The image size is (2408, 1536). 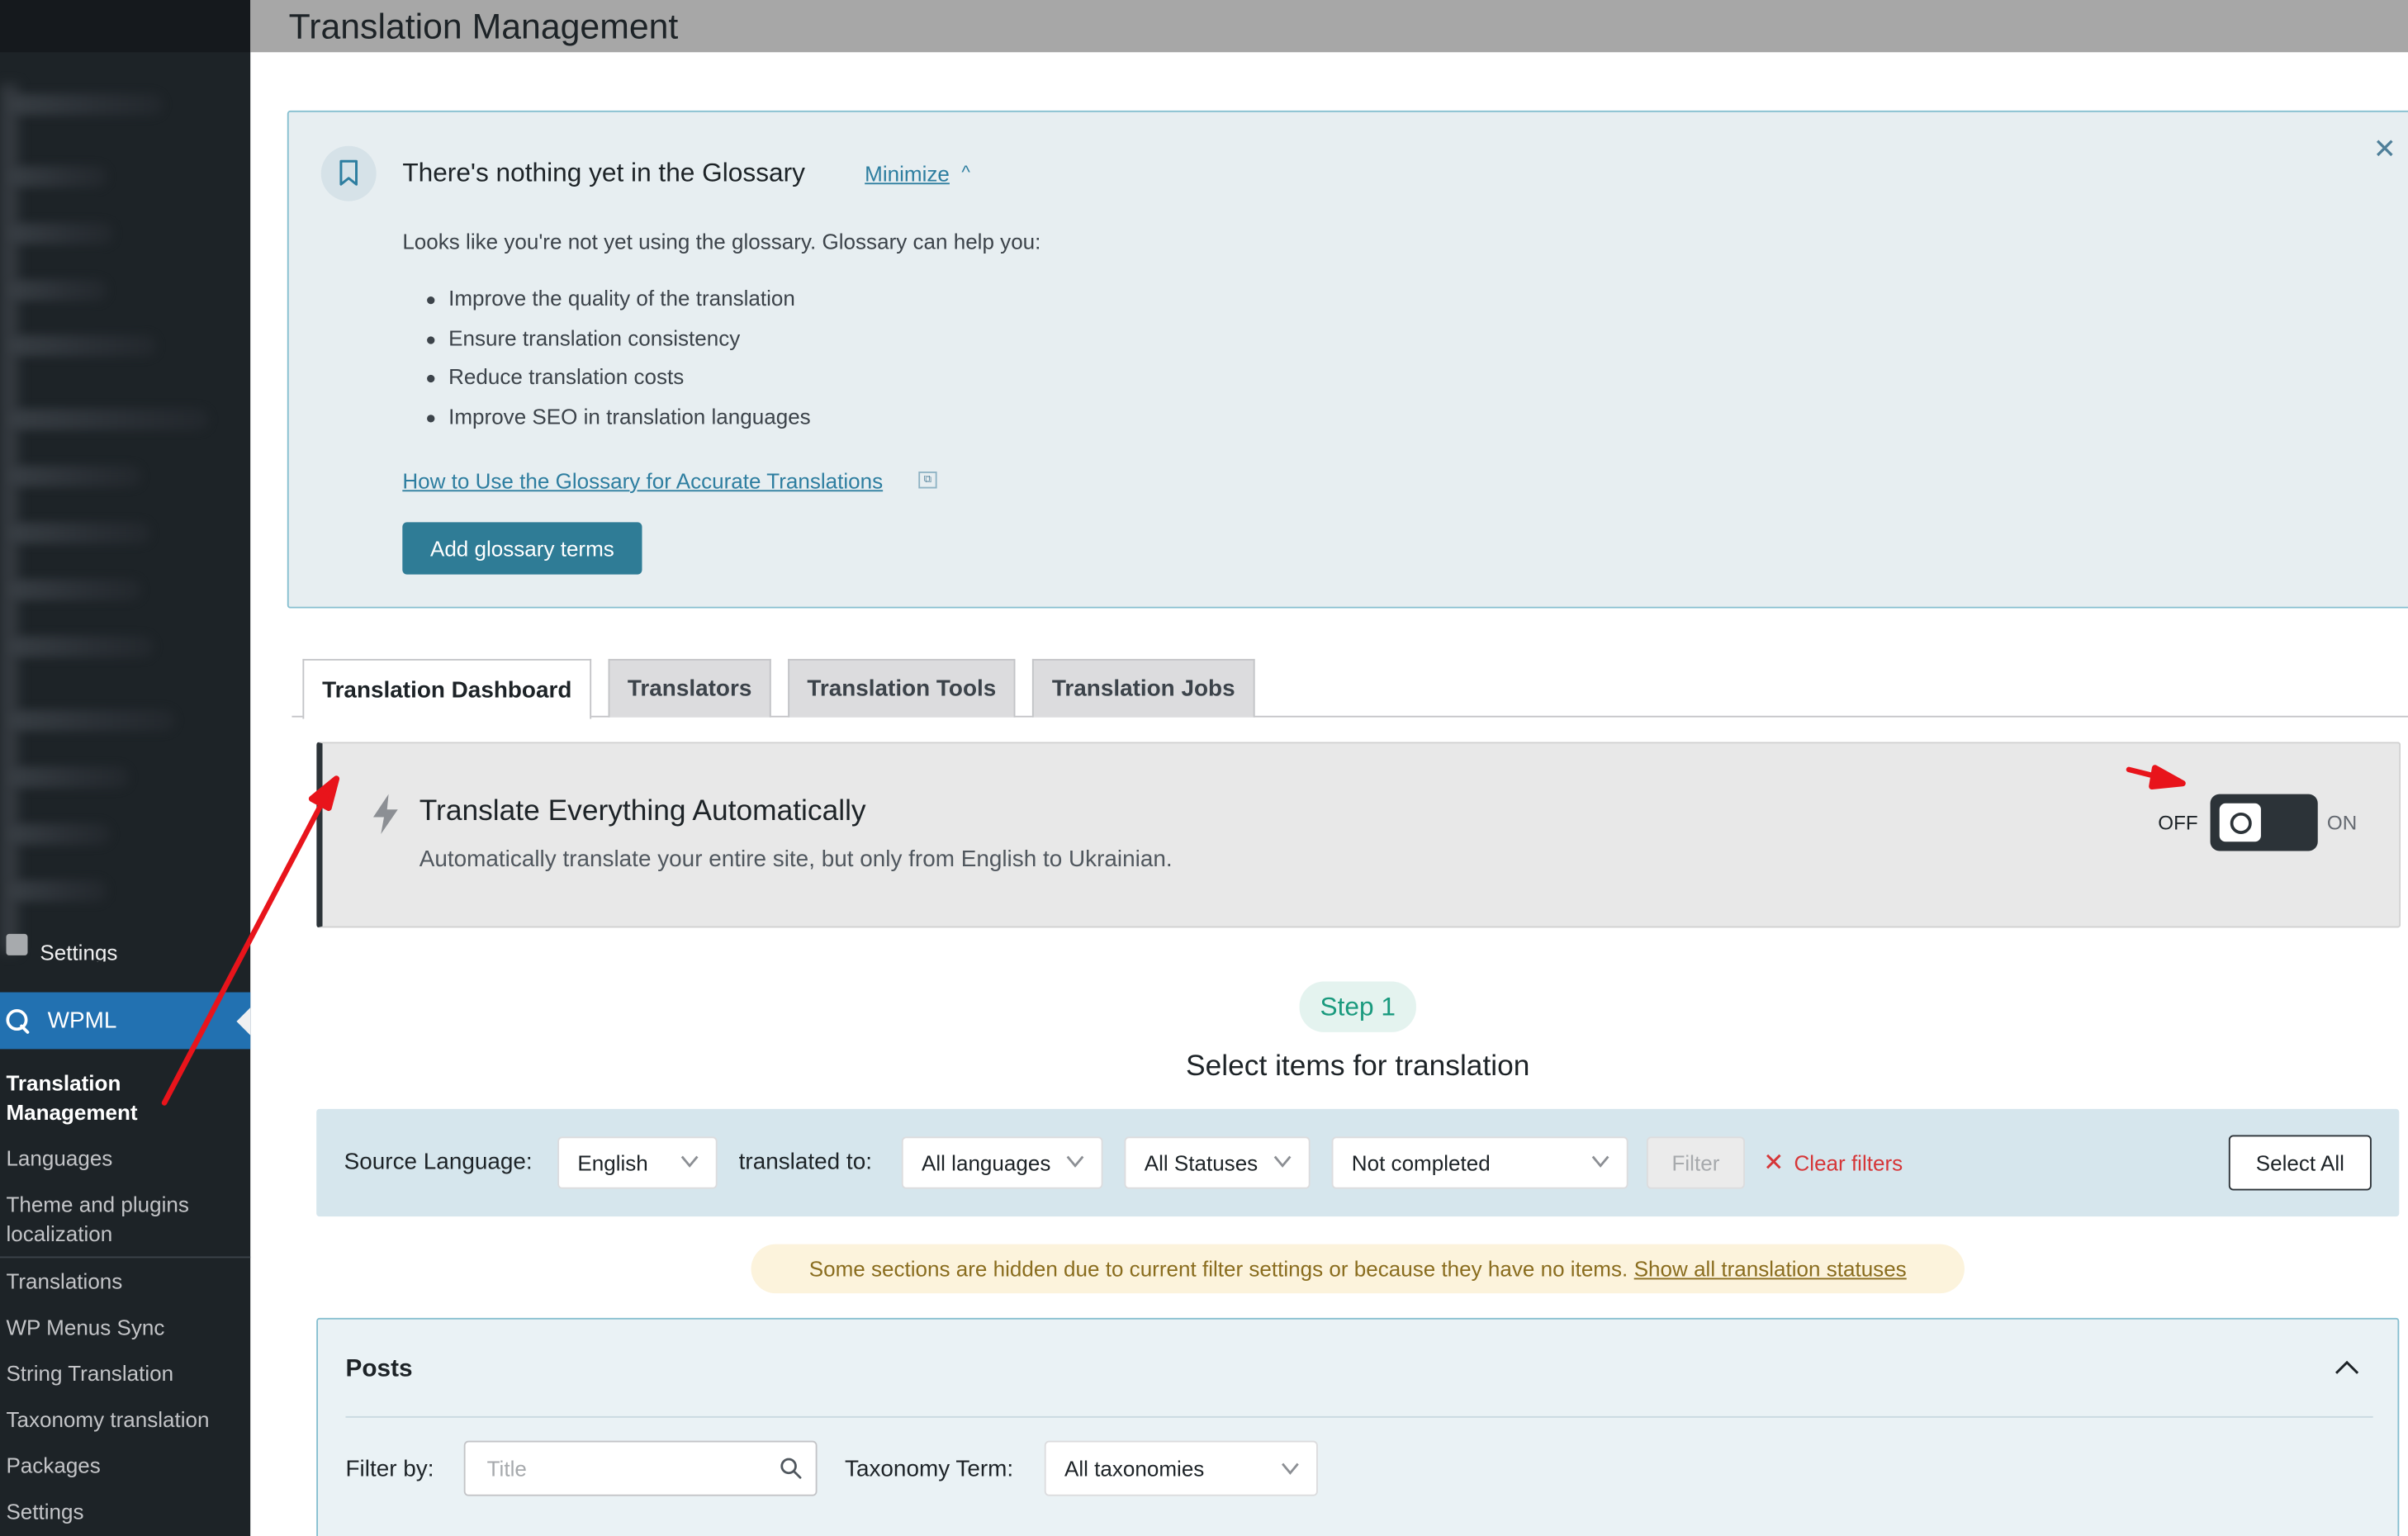 I want to click on completion-value: Not completed, so click(x=1421, y=1162).